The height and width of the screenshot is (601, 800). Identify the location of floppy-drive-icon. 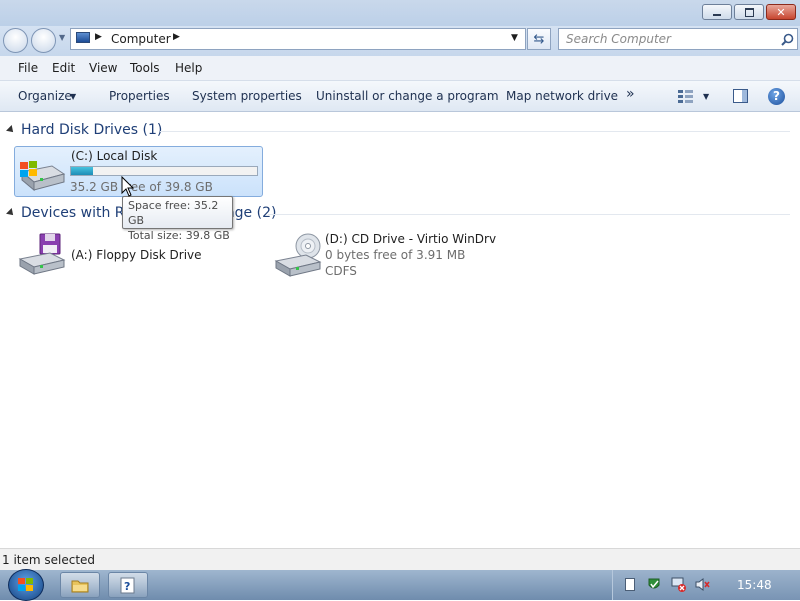
(42, 254).